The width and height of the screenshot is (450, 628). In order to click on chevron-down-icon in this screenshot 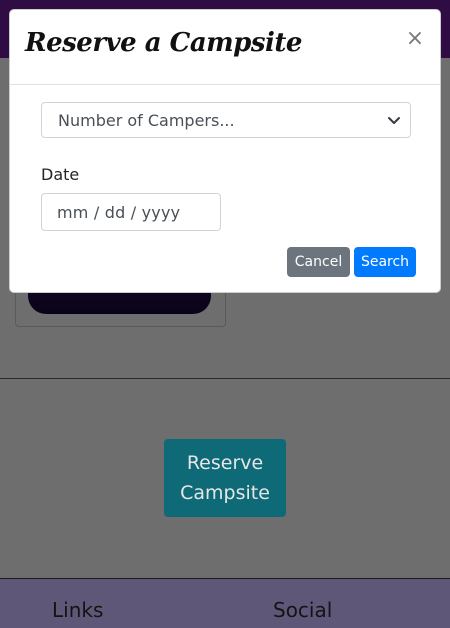, I will do `click(394, 120)`.